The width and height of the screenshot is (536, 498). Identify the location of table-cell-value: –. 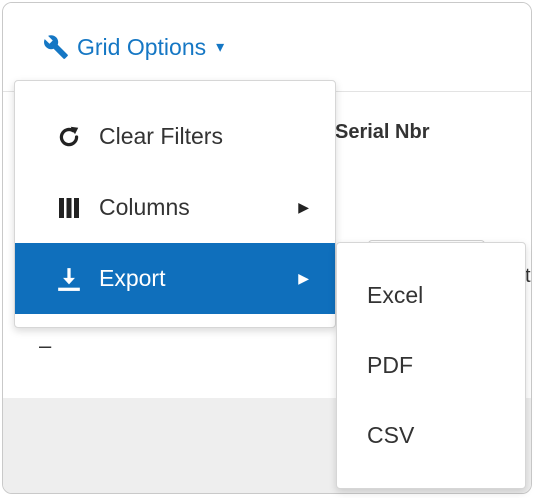
(45, 345).